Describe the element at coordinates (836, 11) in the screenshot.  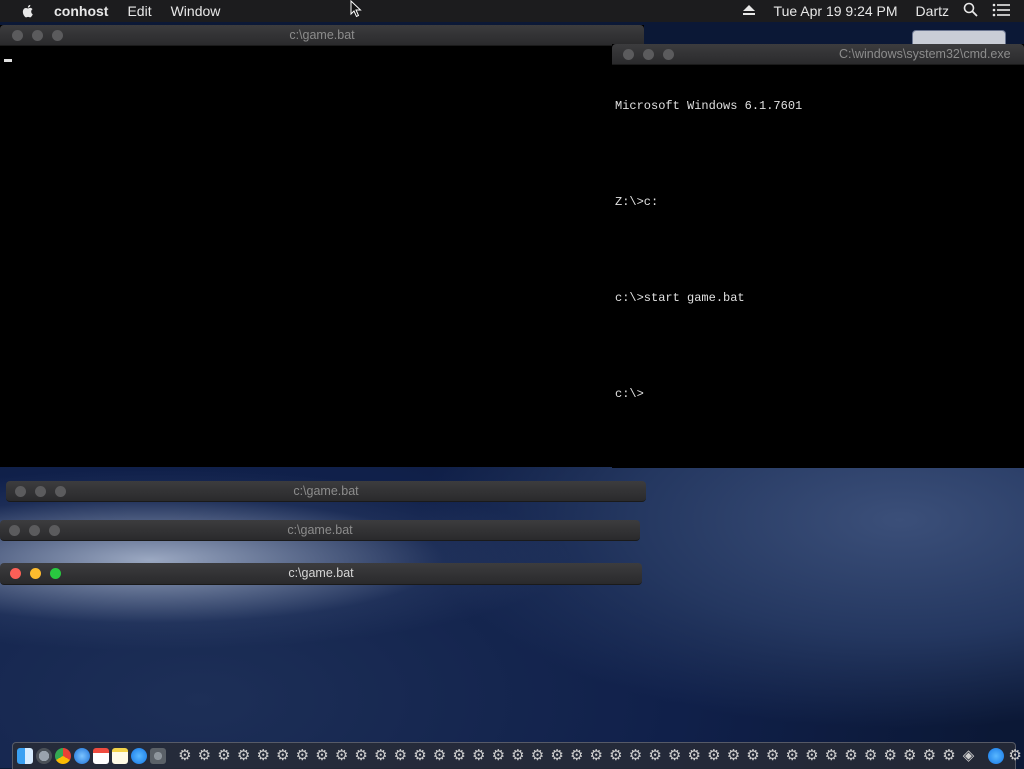
I see `clock: Tue Apr 19 9:24 PM` at that location.